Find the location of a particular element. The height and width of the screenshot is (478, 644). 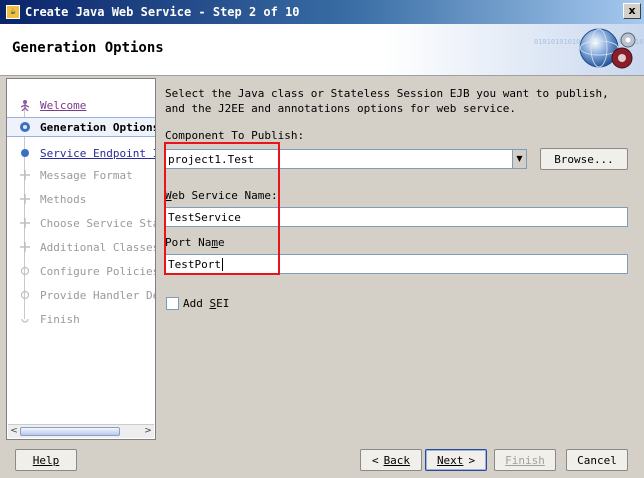

page-title: Generation Options is located at coordinates (88, 48).